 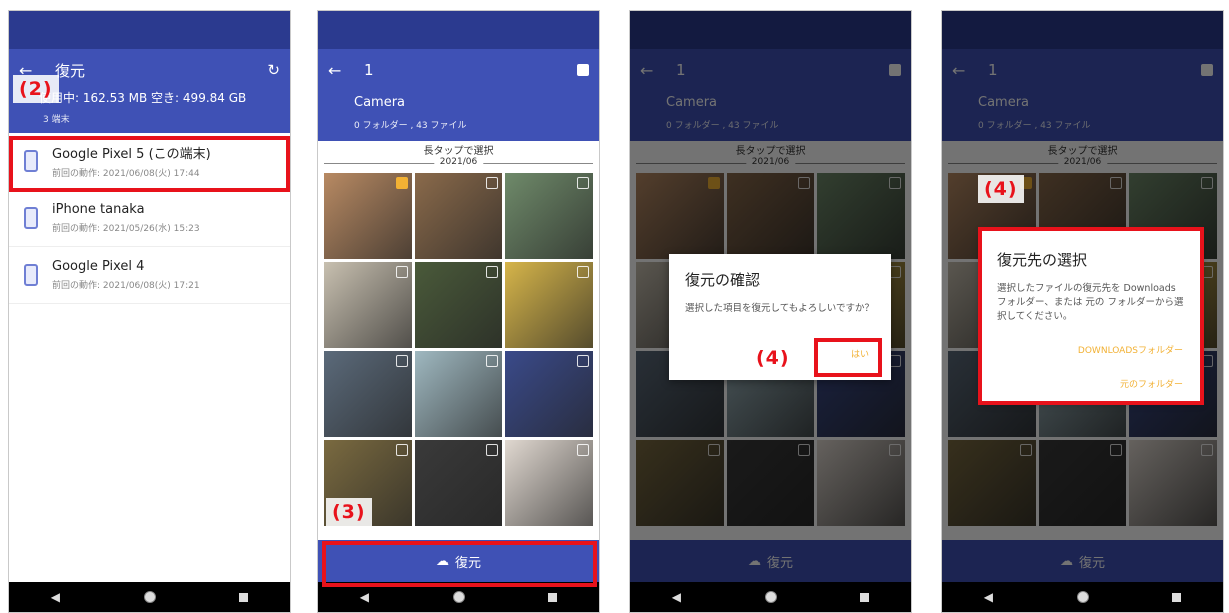 I want to click on app-bar: ← 1 Camera 0 フォルダー , 43 ファイル, so click(x=458, y=95).